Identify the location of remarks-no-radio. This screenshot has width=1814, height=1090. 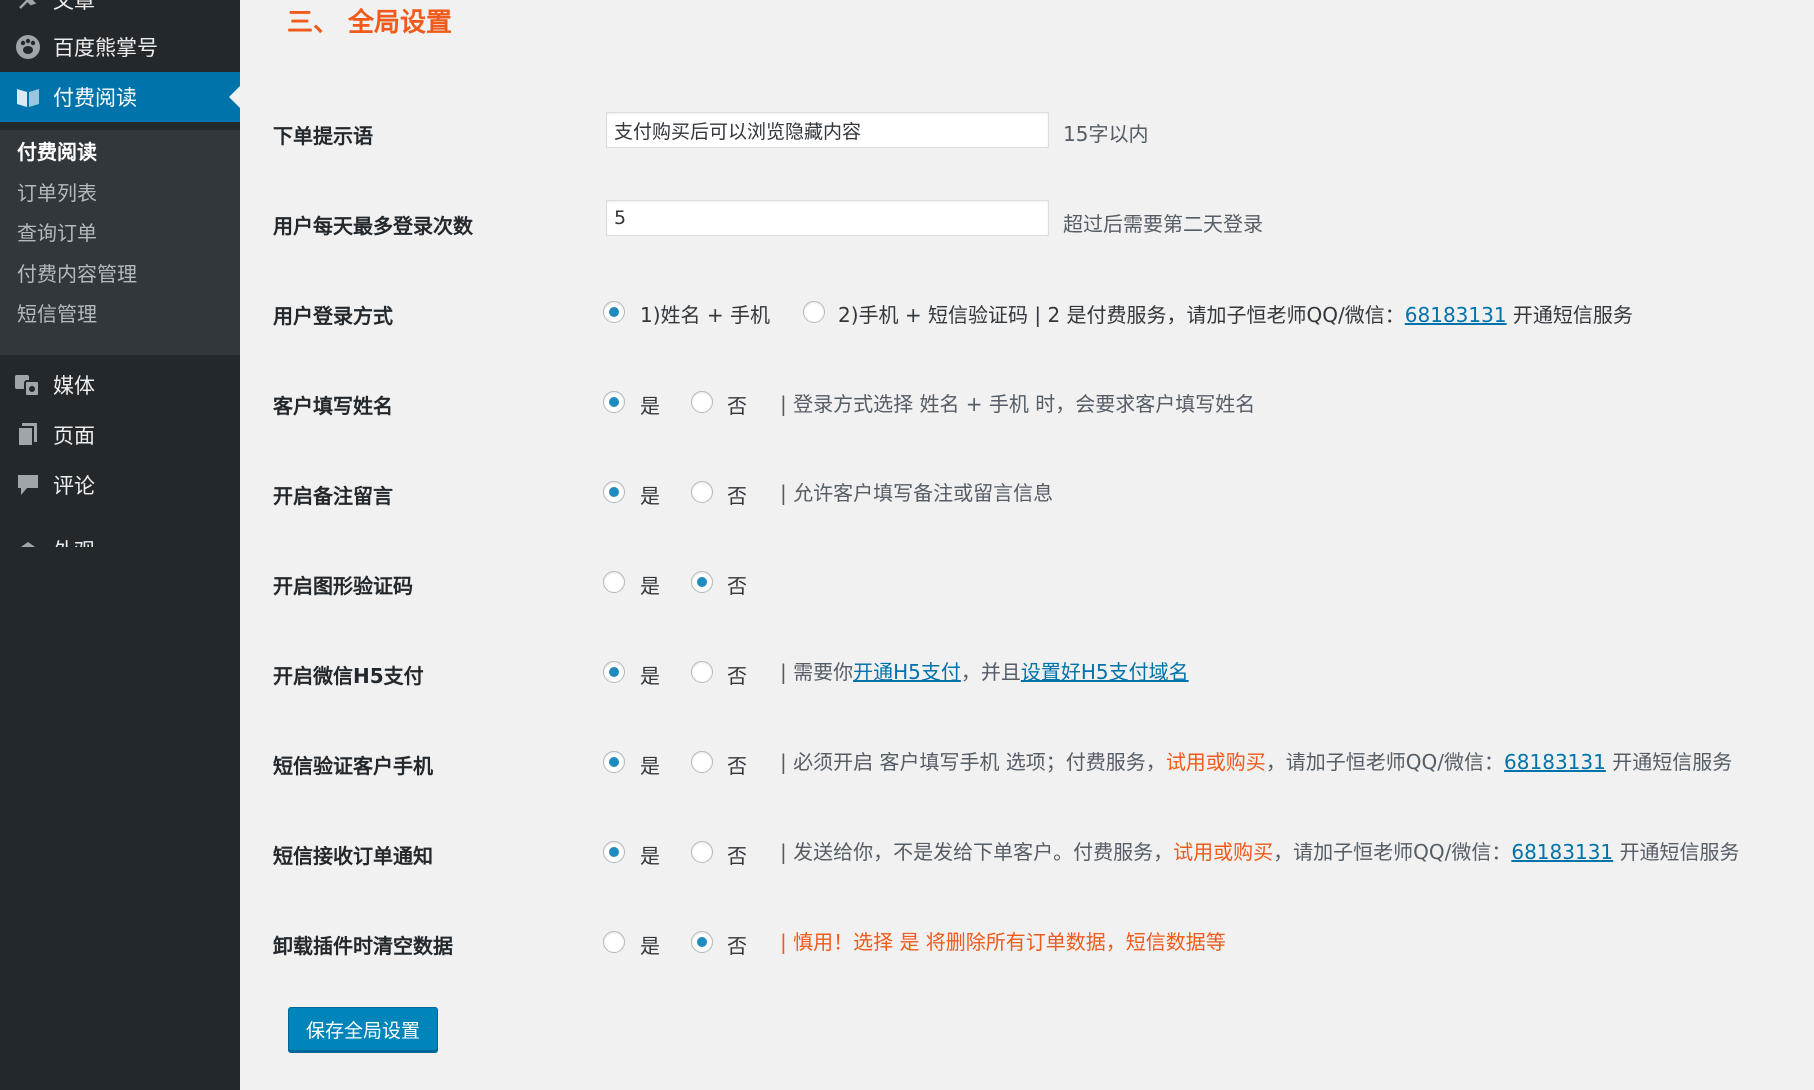
(702, 492).